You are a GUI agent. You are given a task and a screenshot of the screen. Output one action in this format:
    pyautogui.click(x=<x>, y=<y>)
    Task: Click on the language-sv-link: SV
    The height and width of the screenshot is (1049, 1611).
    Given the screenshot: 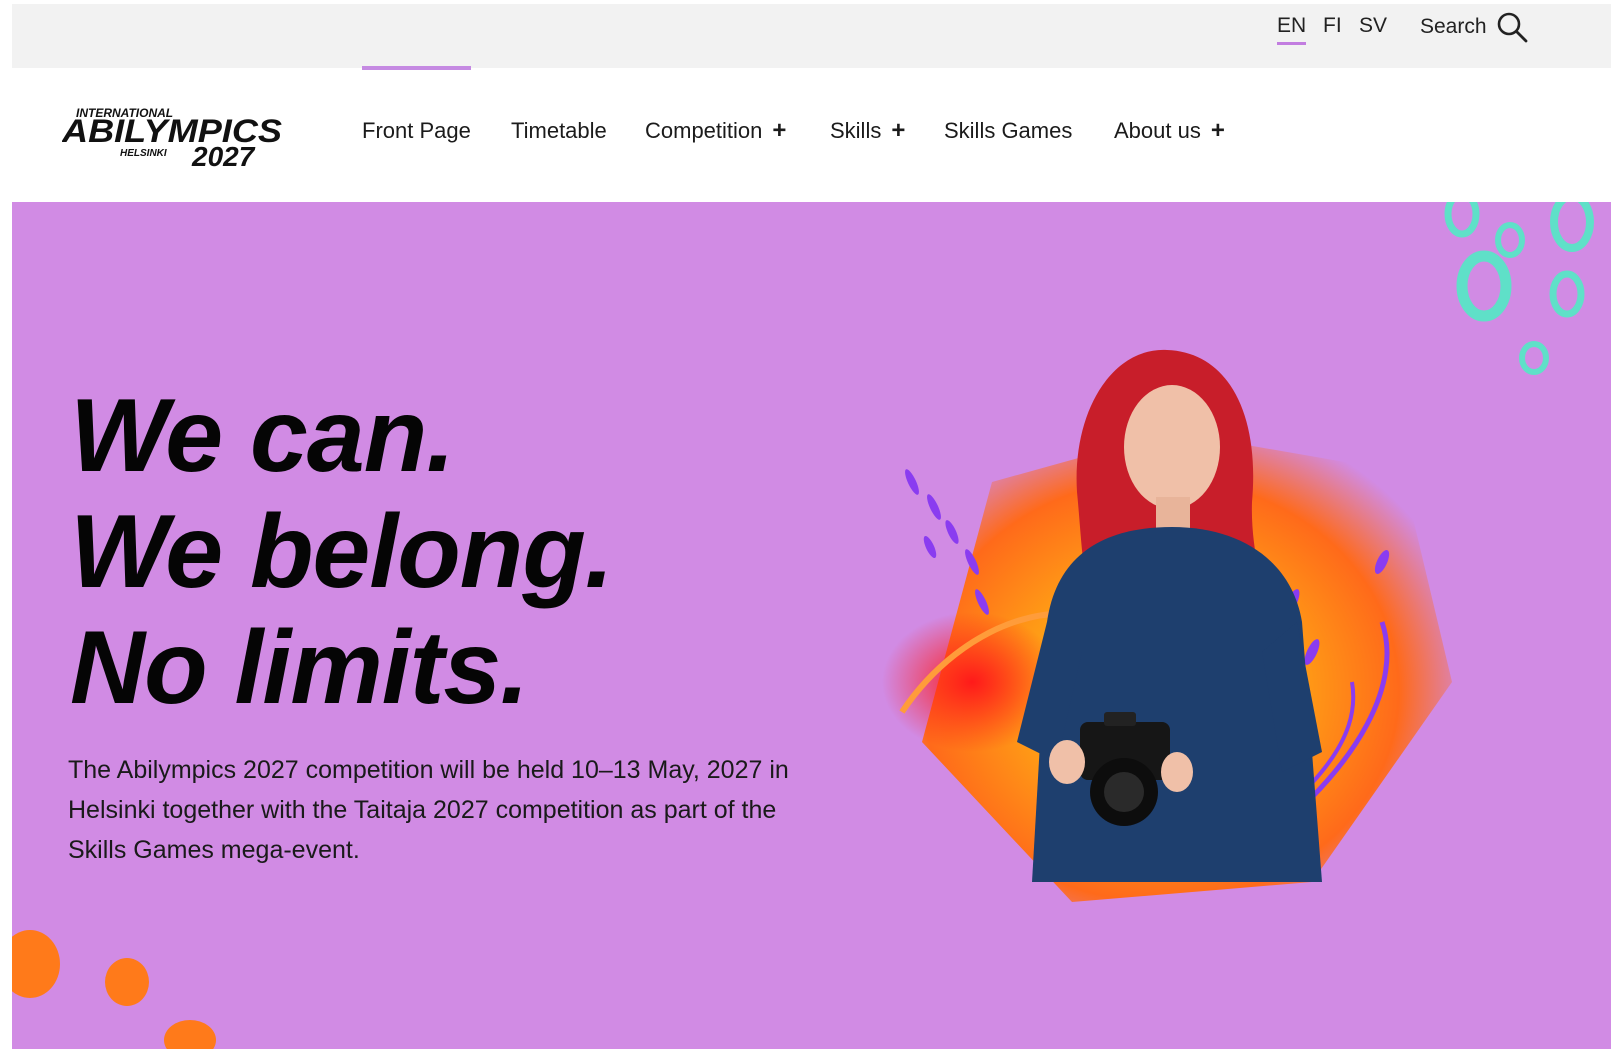 What is the action you would take?
    pyautogui.click(x=1373, y=28)
    